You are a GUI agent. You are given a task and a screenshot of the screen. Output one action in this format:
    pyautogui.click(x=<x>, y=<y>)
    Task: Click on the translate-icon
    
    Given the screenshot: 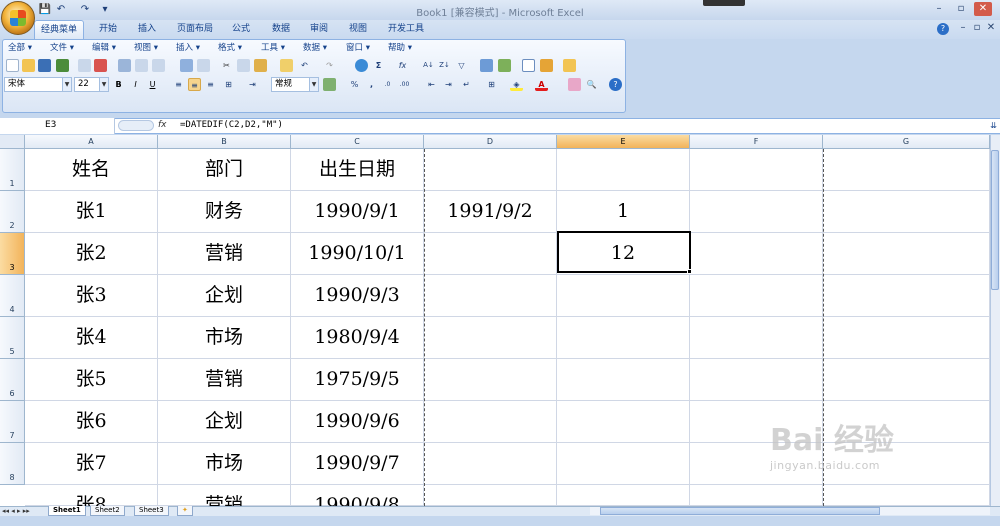 What is the action you would take?
    pyautogui.click(x=203, y=65)
    